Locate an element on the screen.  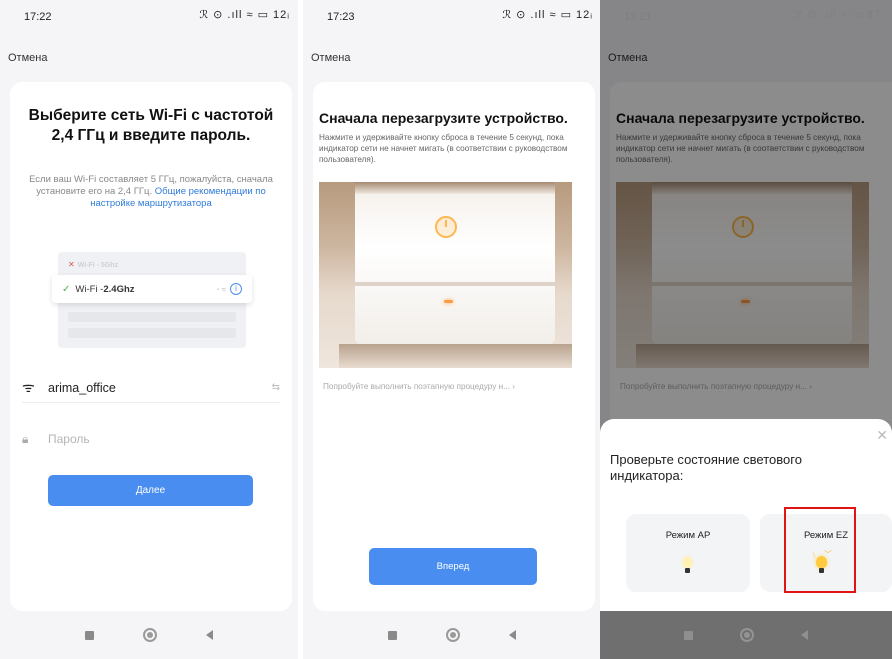
mode-ap-option: Режим AP is located at coordinates (688, 553).